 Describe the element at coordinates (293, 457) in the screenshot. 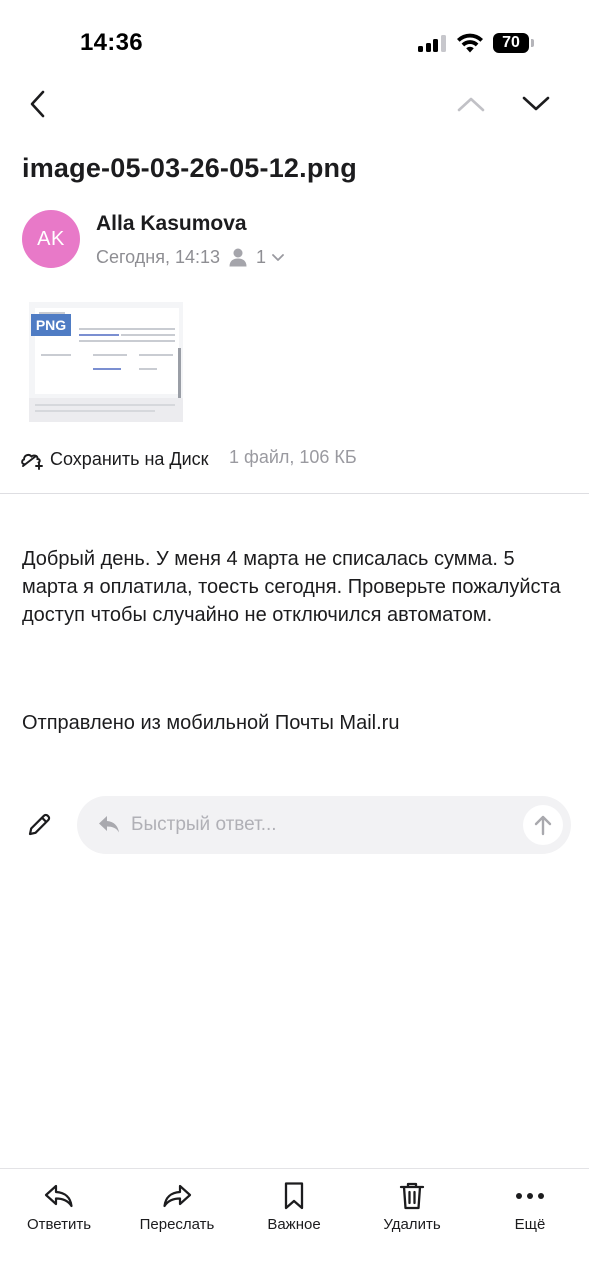

I see `attachment-file-info: 1 файл, 106 КБ` at that location.